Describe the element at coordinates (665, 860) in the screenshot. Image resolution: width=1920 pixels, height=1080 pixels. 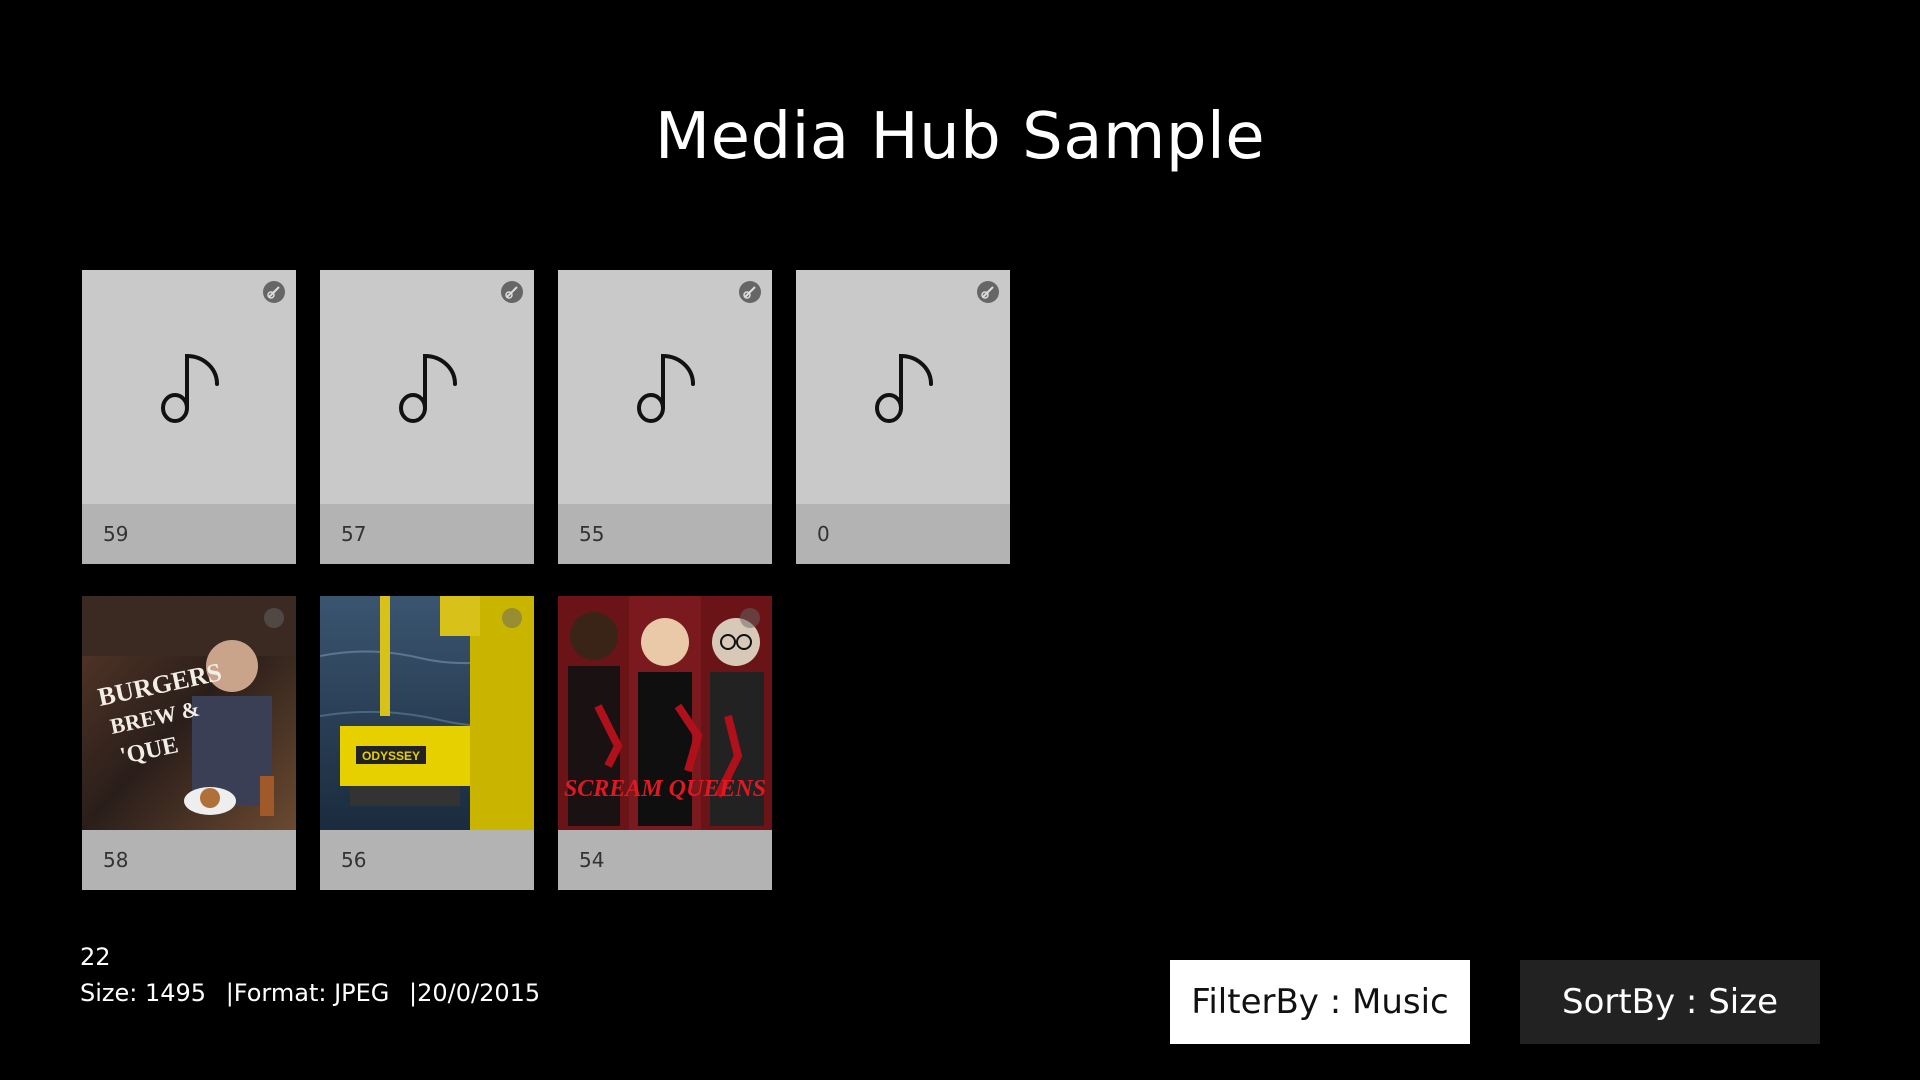
I see `card-label-bar: 54` at that location.